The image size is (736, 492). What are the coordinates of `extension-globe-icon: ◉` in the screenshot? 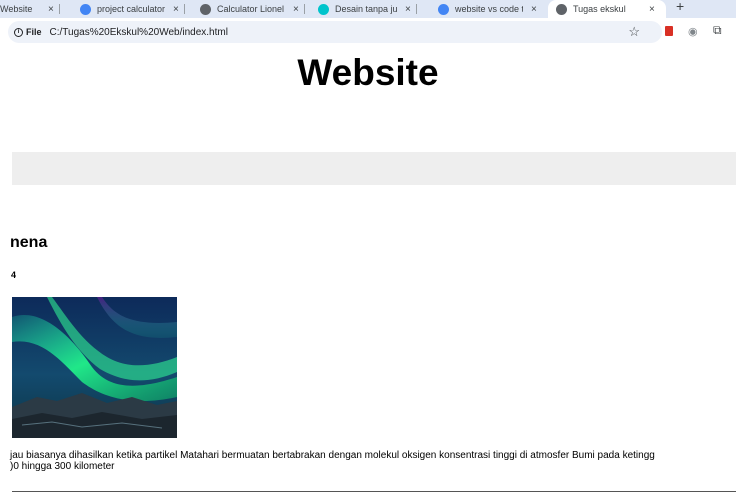 It's located at (693, 31).